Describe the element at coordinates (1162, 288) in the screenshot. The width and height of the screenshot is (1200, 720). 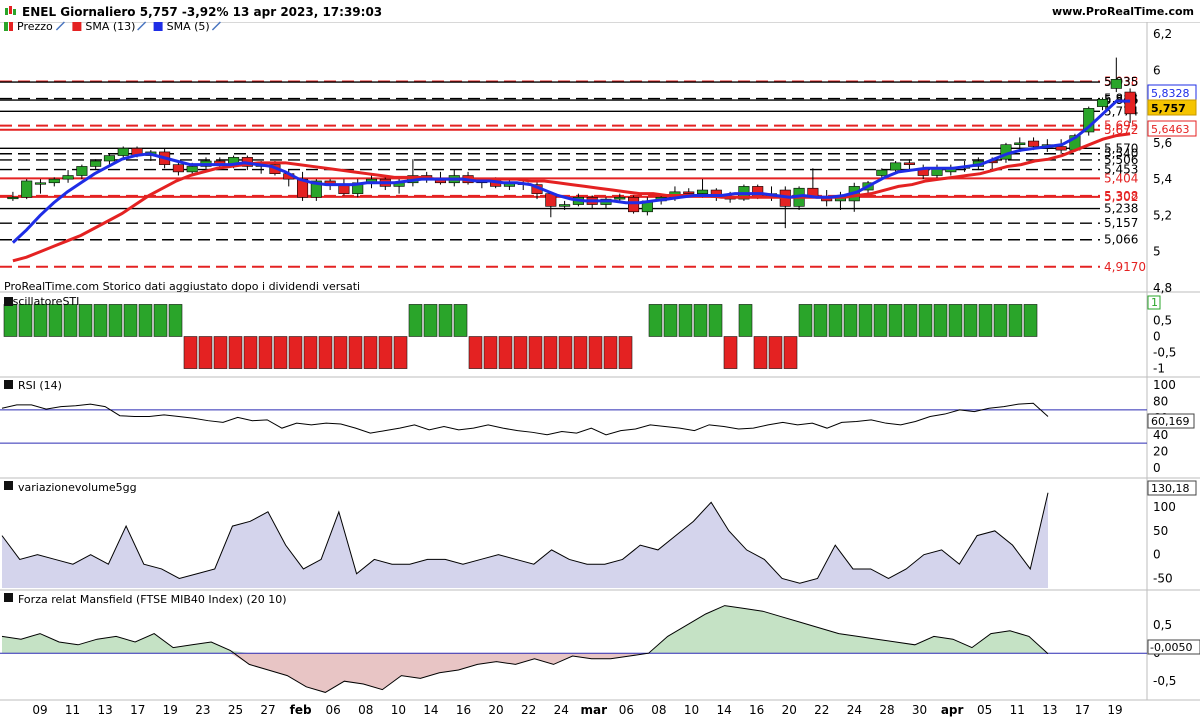
I see `price-y-tick: 4,8` at that location.